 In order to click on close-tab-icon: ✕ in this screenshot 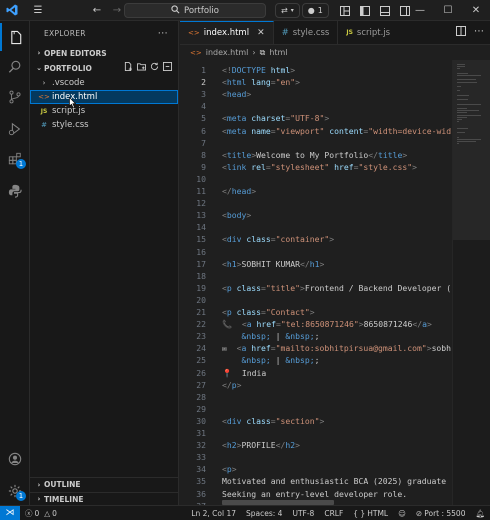, I will do `click(261, 33)`.